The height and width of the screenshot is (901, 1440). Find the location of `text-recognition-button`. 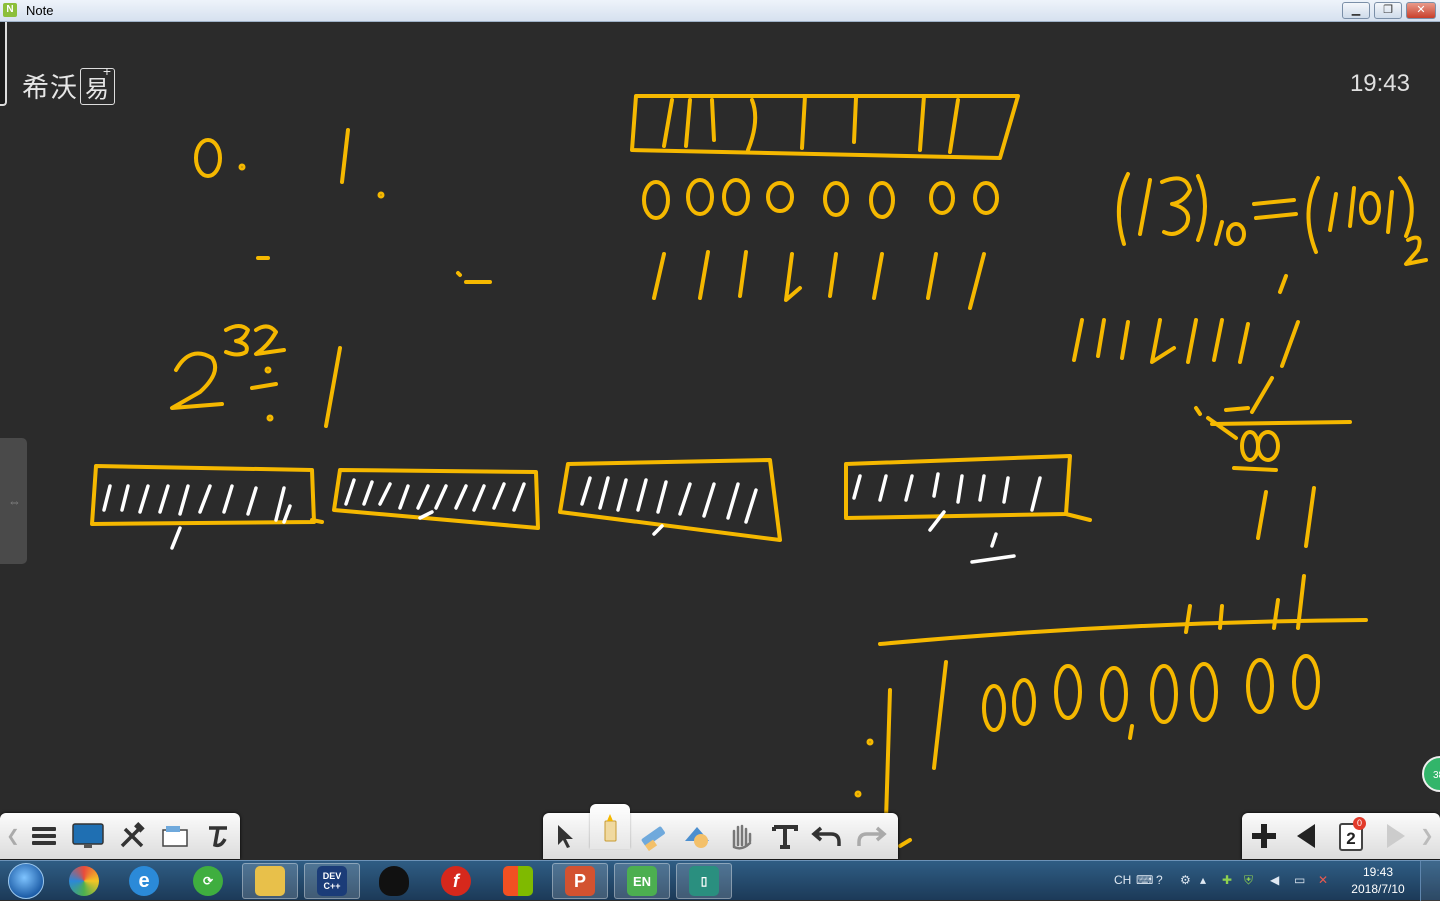

text-recognition-button is located at coordinates (218, 836).